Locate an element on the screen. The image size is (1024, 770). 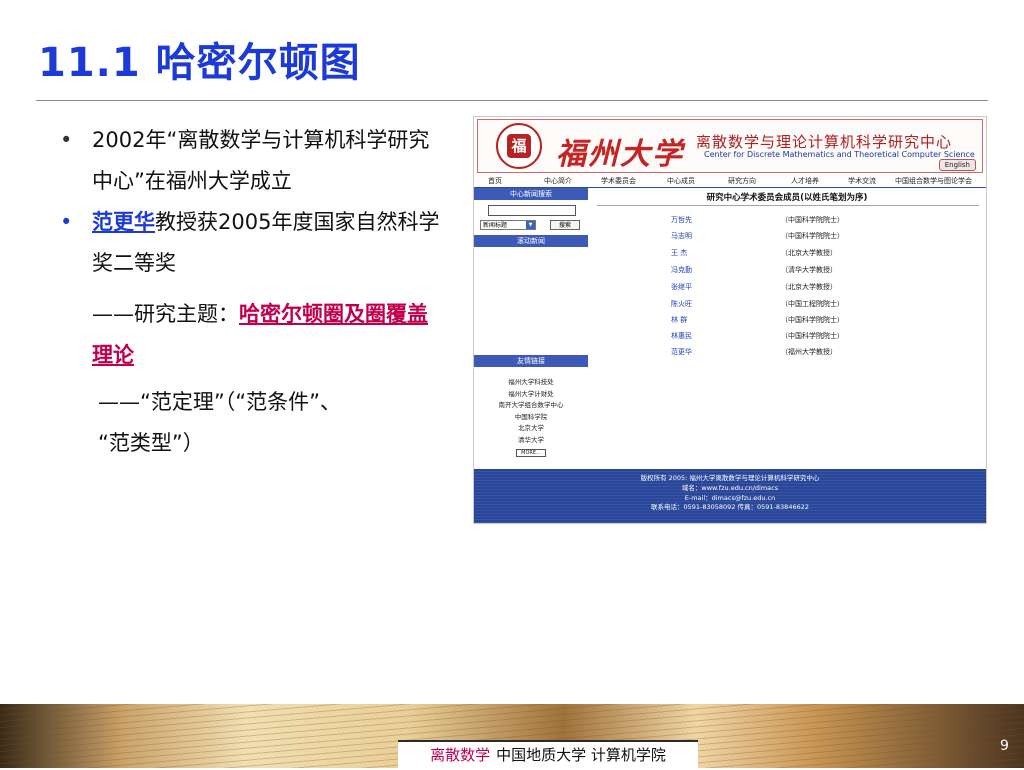
news-search-input is located at coordinates (532, 210).